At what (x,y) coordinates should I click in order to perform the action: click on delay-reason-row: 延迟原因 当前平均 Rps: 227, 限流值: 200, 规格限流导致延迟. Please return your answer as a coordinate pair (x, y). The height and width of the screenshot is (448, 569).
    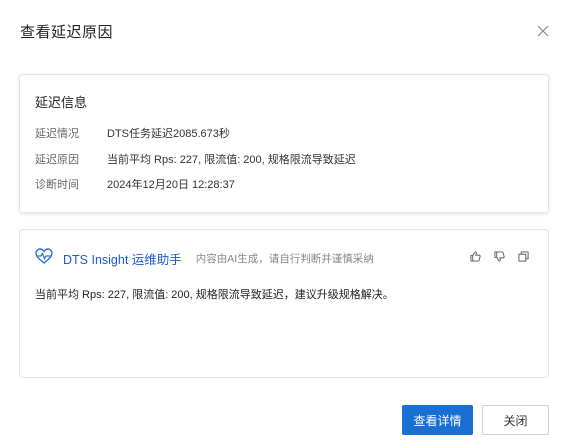
    Looking at the image, I should click on (195, 159).